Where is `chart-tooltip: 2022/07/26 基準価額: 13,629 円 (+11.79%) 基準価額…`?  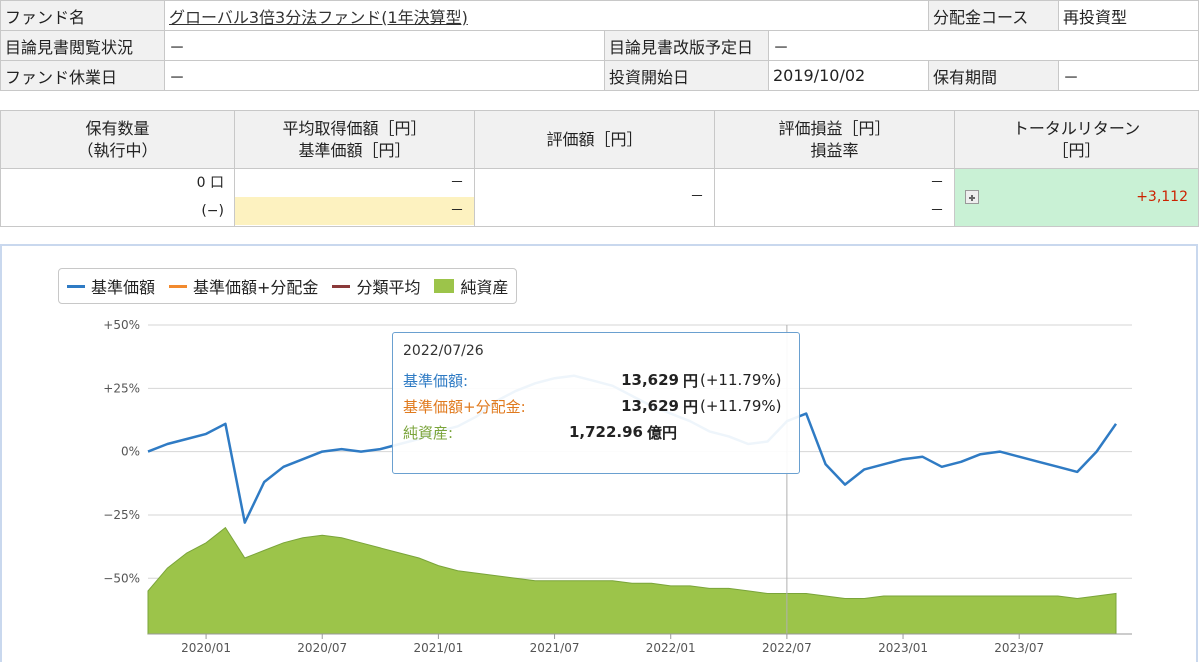 chart-tooltip: 2022/07/26 基準価額: 13,629 円 (+11.79%) 基準価額… is located at coordinates (596, 403).